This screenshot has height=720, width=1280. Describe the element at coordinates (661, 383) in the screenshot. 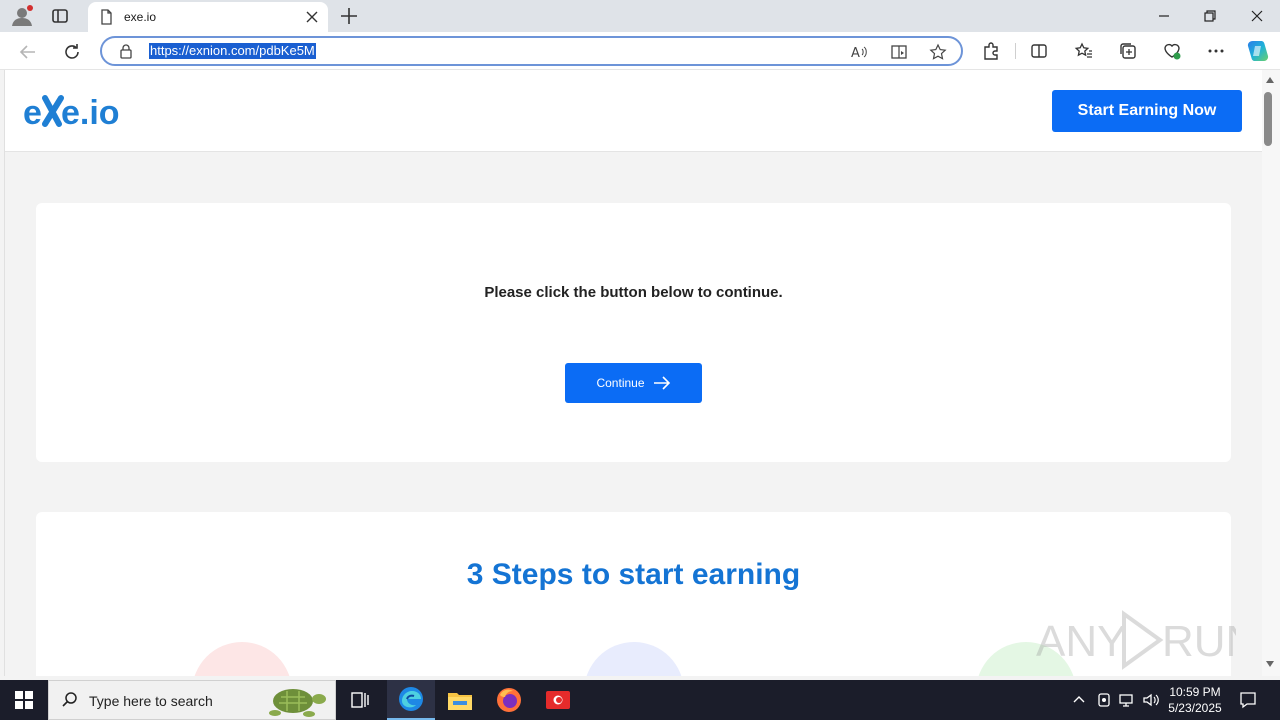

I see `arrow-right-icon` at that location.